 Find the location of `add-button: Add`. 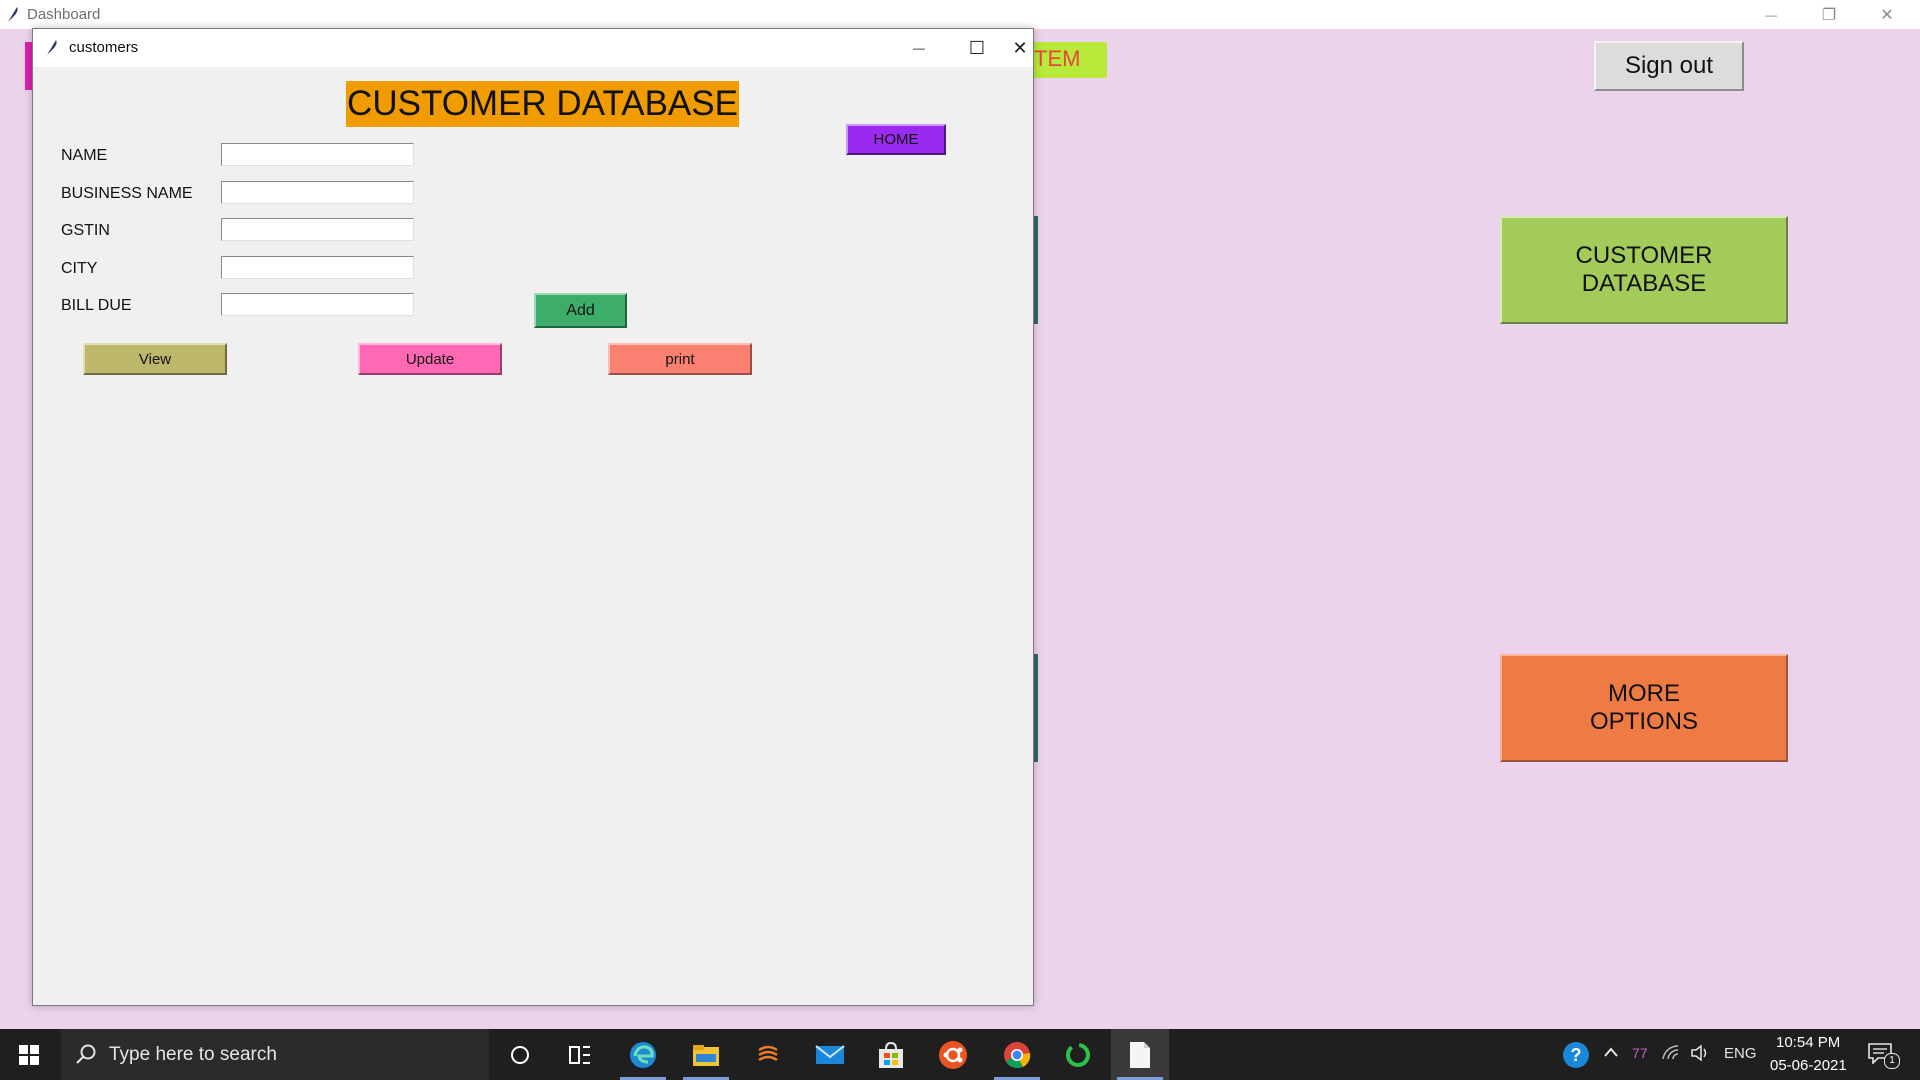

add-button: Add is located at coordinates (580, 310).